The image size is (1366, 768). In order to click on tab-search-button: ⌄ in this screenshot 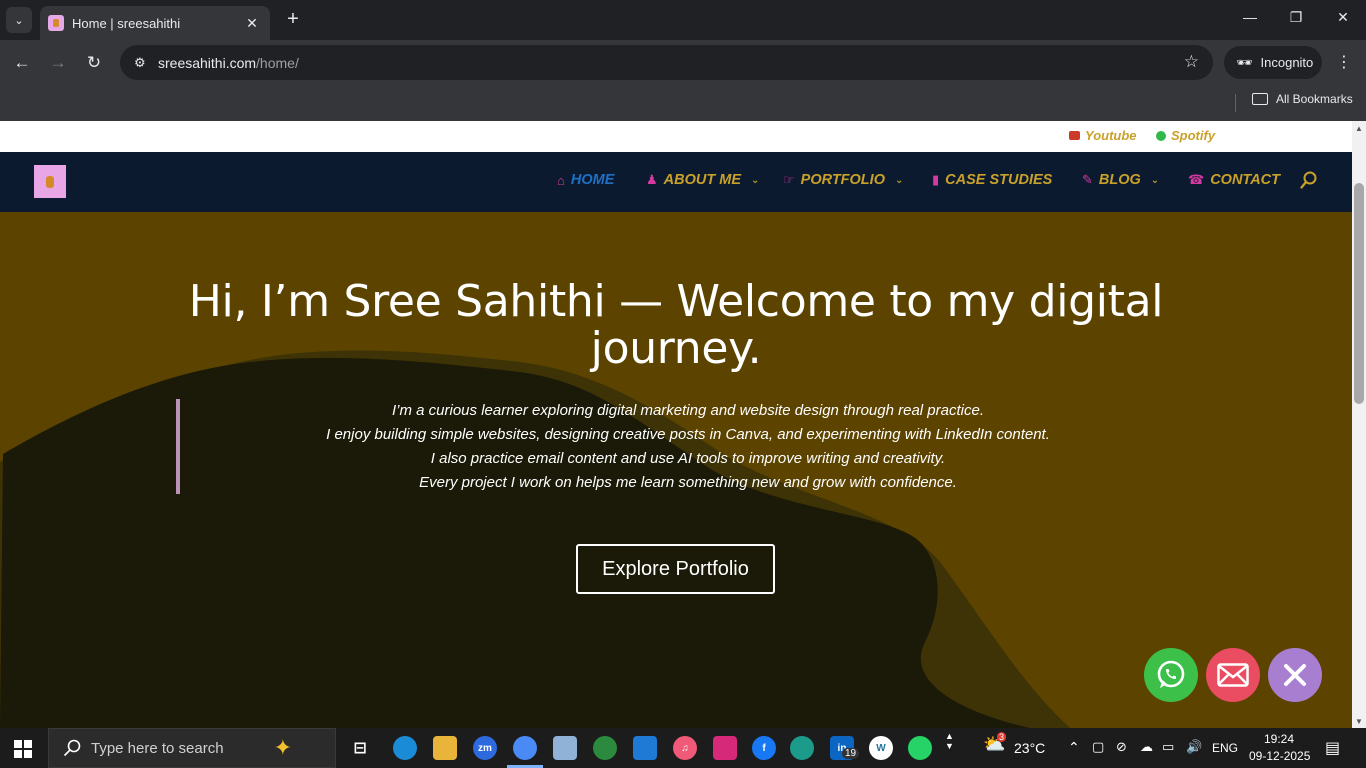, I will do `click(19, 20)`.